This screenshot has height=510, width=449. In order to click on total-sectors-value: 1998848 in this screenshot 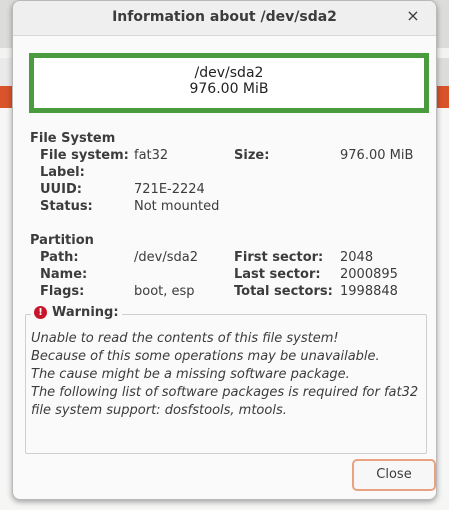, I will do `click(369, 291)`.